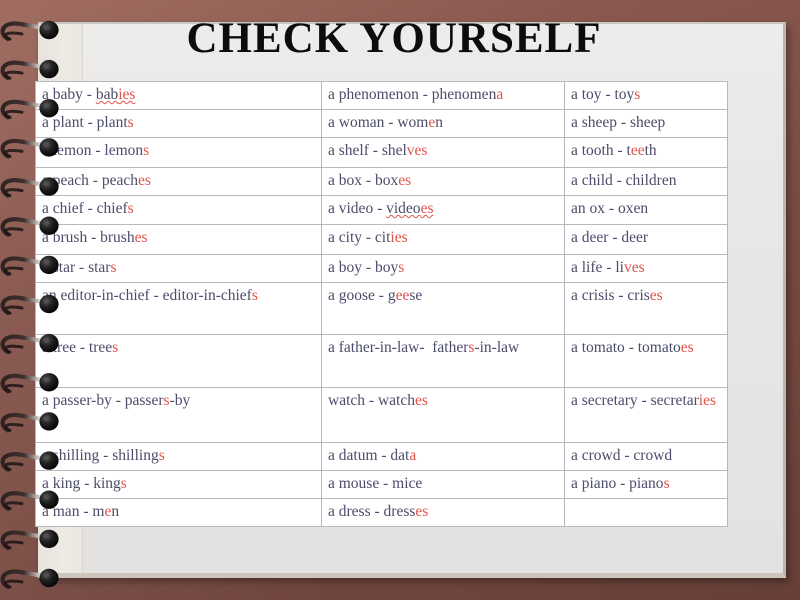 The image size is (800, 600). I want to click on singular-word: a passer-by, so click(77, 400).